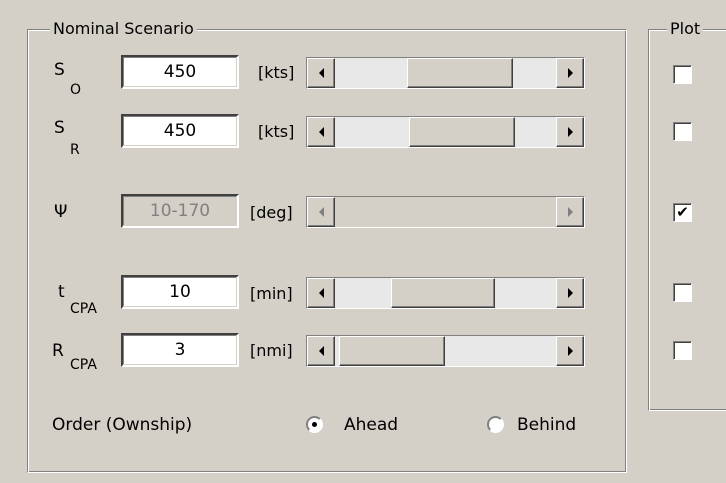 The height and width of the screenshot is (483, 726). Describe the element at coordinates (445, 212) in the screenshot. I see `psi-slider` at that location.